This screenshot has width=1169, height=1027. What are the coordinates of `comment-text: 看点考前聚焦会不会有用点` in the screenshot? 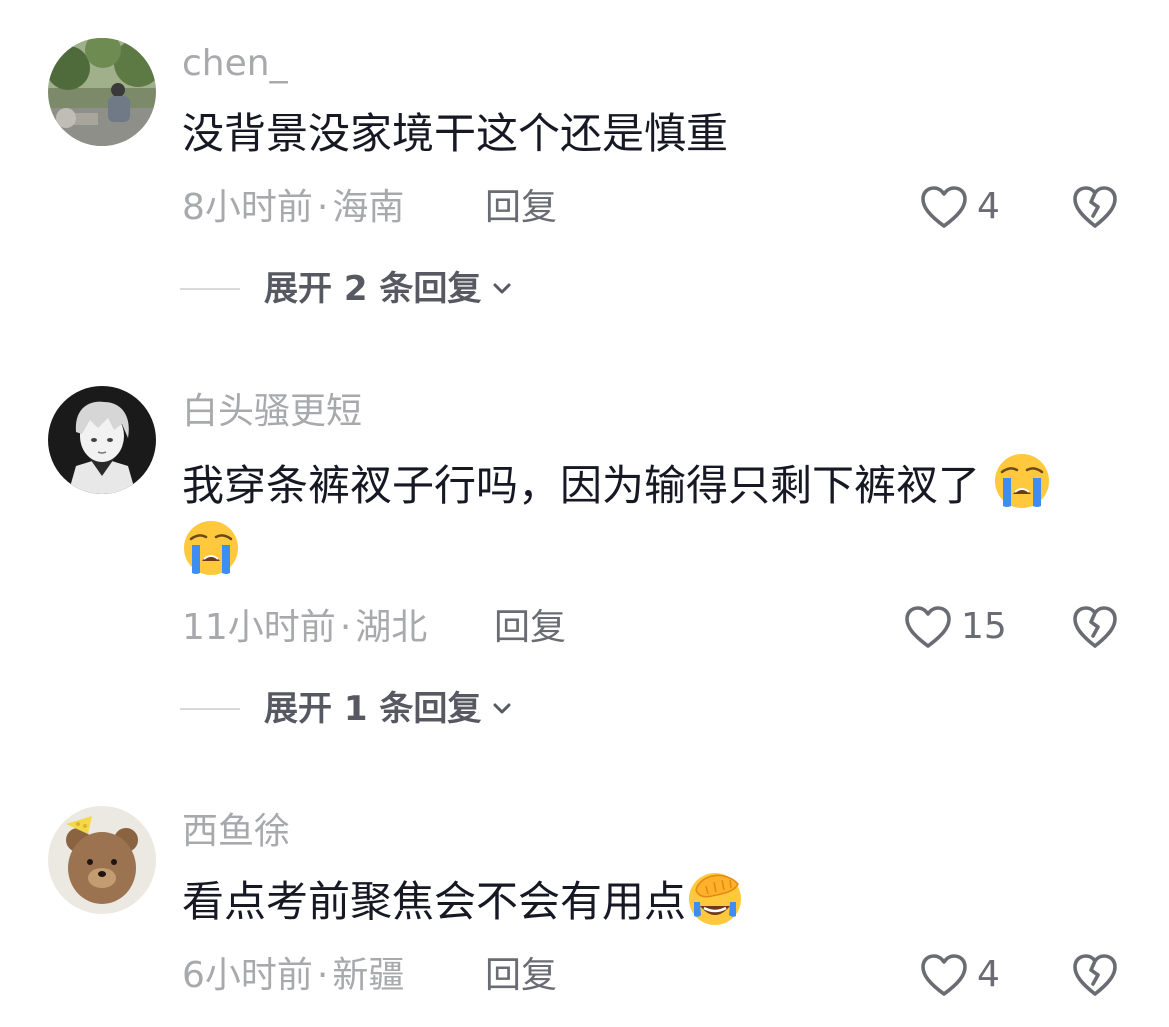 It's located at (642, 901).